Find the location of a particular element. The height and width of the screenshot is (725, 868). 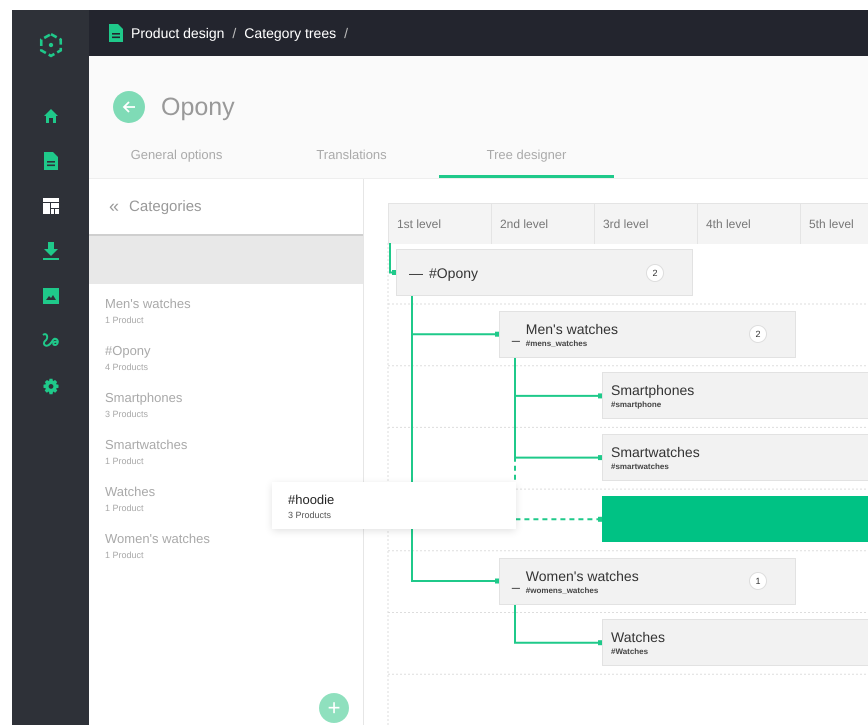

settings-icon is located at coordinates (51, 387).